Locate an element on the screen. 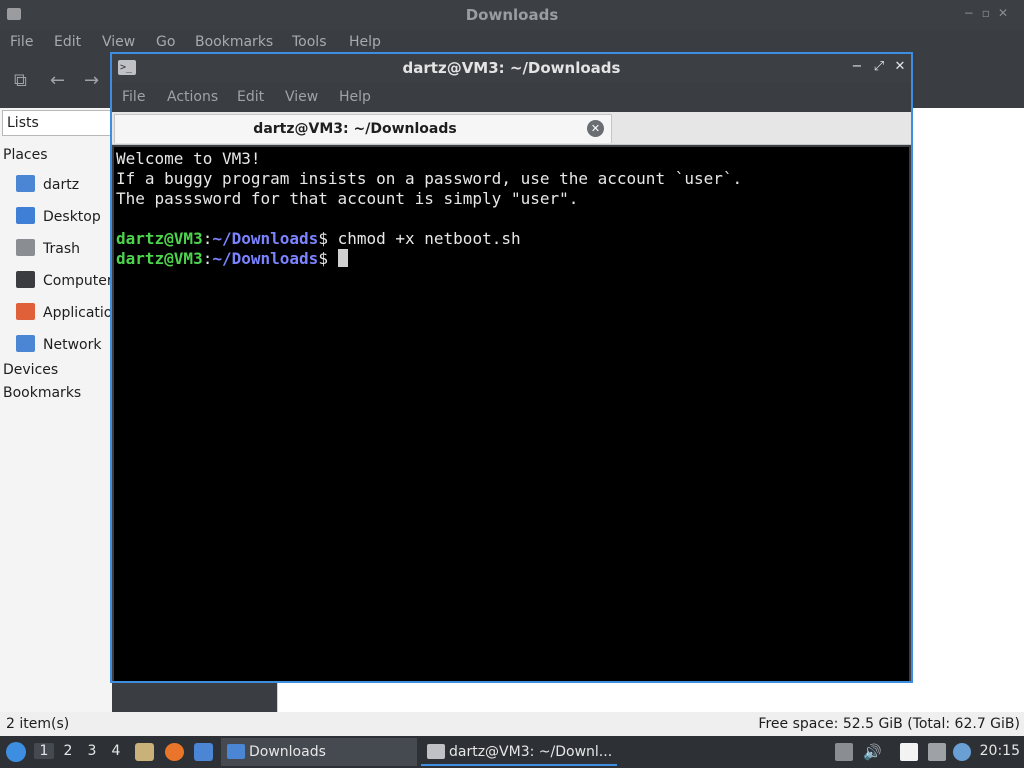 This screenshot has width=1024, height=768. minimize-button: − is located at coordinates (857, 66).